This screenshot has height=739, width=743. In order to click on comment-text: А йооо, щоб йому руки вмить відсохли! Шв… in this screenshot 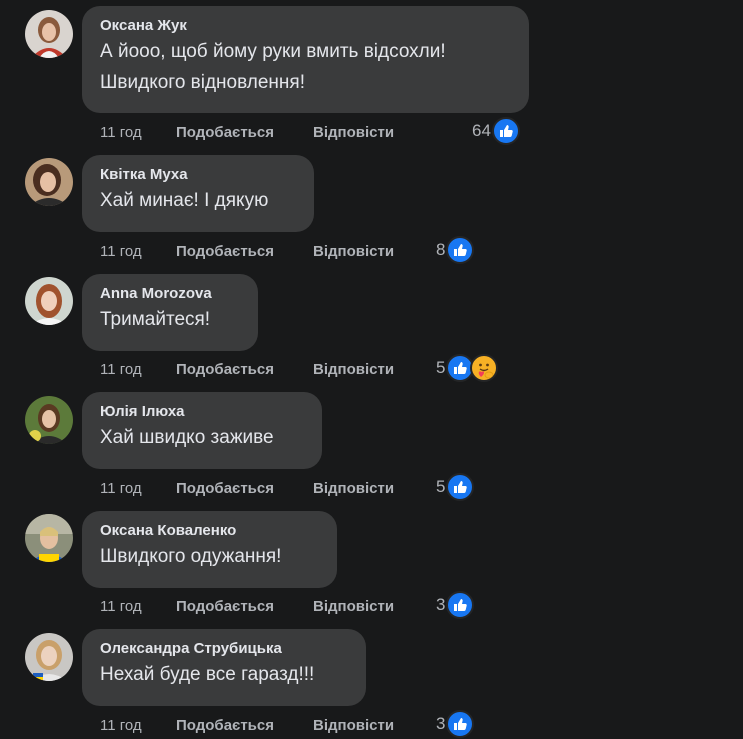, I will do `click(273, 67)`.